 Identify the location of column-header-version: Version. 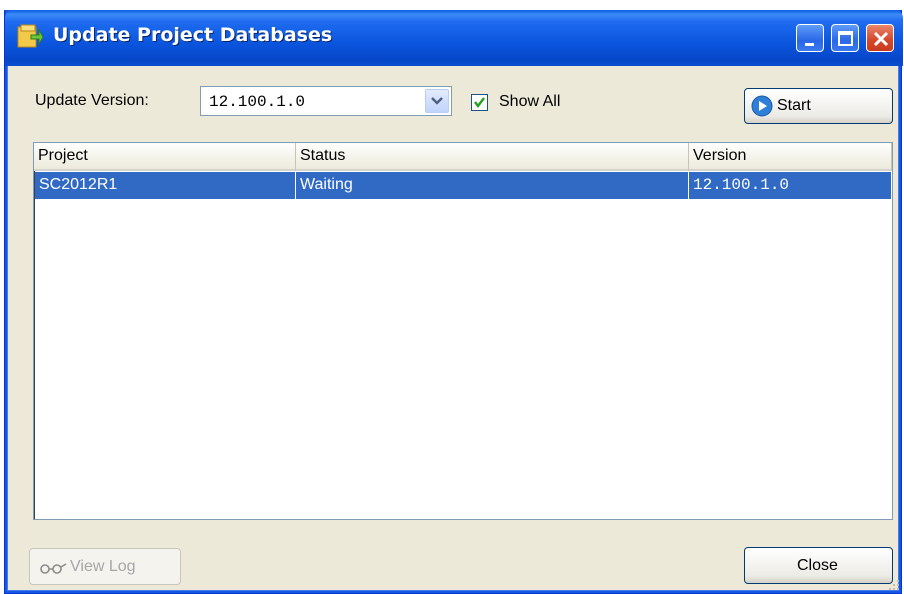
(790, 157).